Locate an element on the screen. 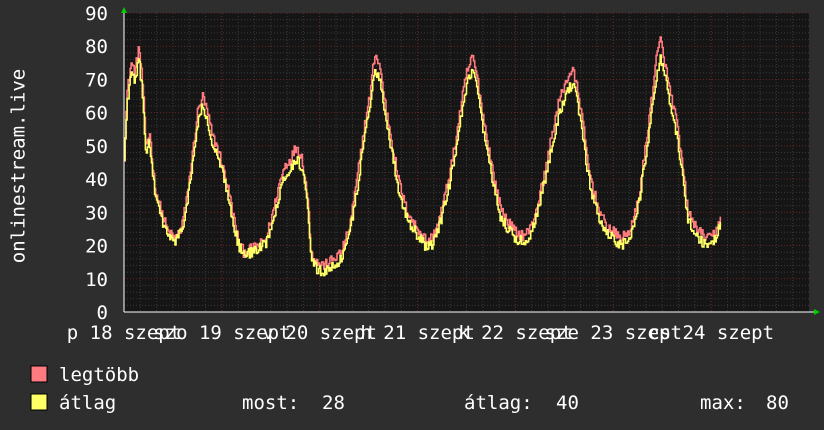  legend-swatch-legtobb is located at coordinates (39, 374).